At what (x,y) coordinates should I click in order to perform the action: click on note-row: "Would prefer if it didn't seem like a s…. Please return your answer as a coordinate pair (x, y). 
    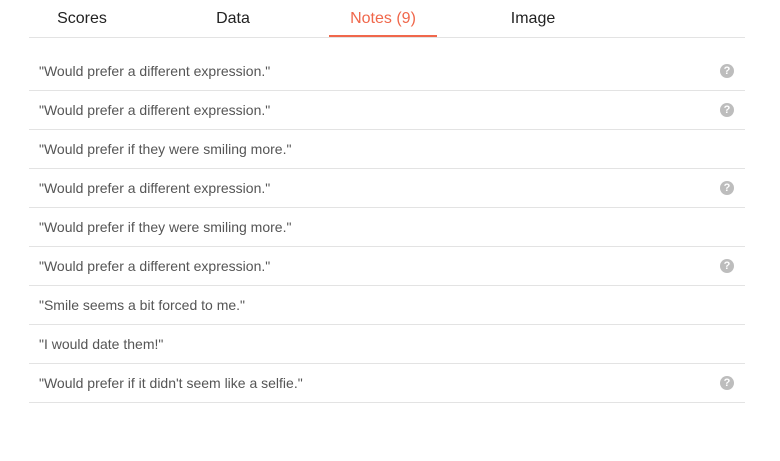
    Looking at the image, I should click on (387, 383).